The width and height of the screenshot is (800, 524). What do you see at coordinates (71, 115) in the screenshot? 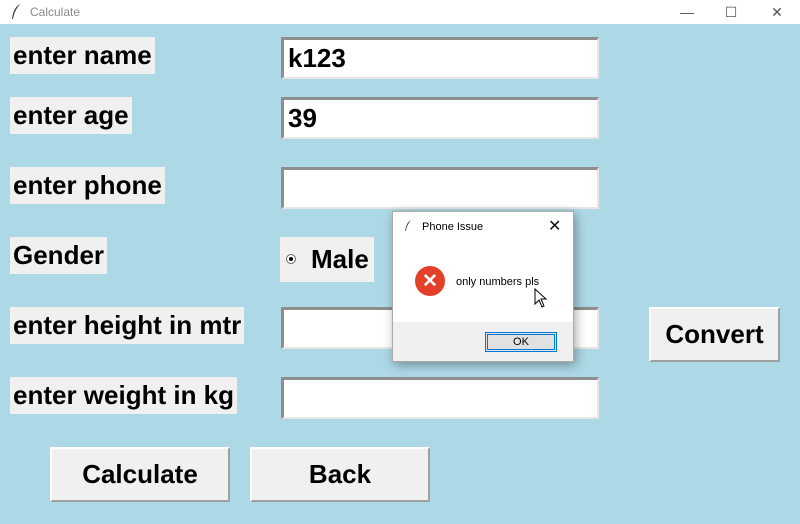
I see `age-label: enter age` at bounding box center [71, 115].